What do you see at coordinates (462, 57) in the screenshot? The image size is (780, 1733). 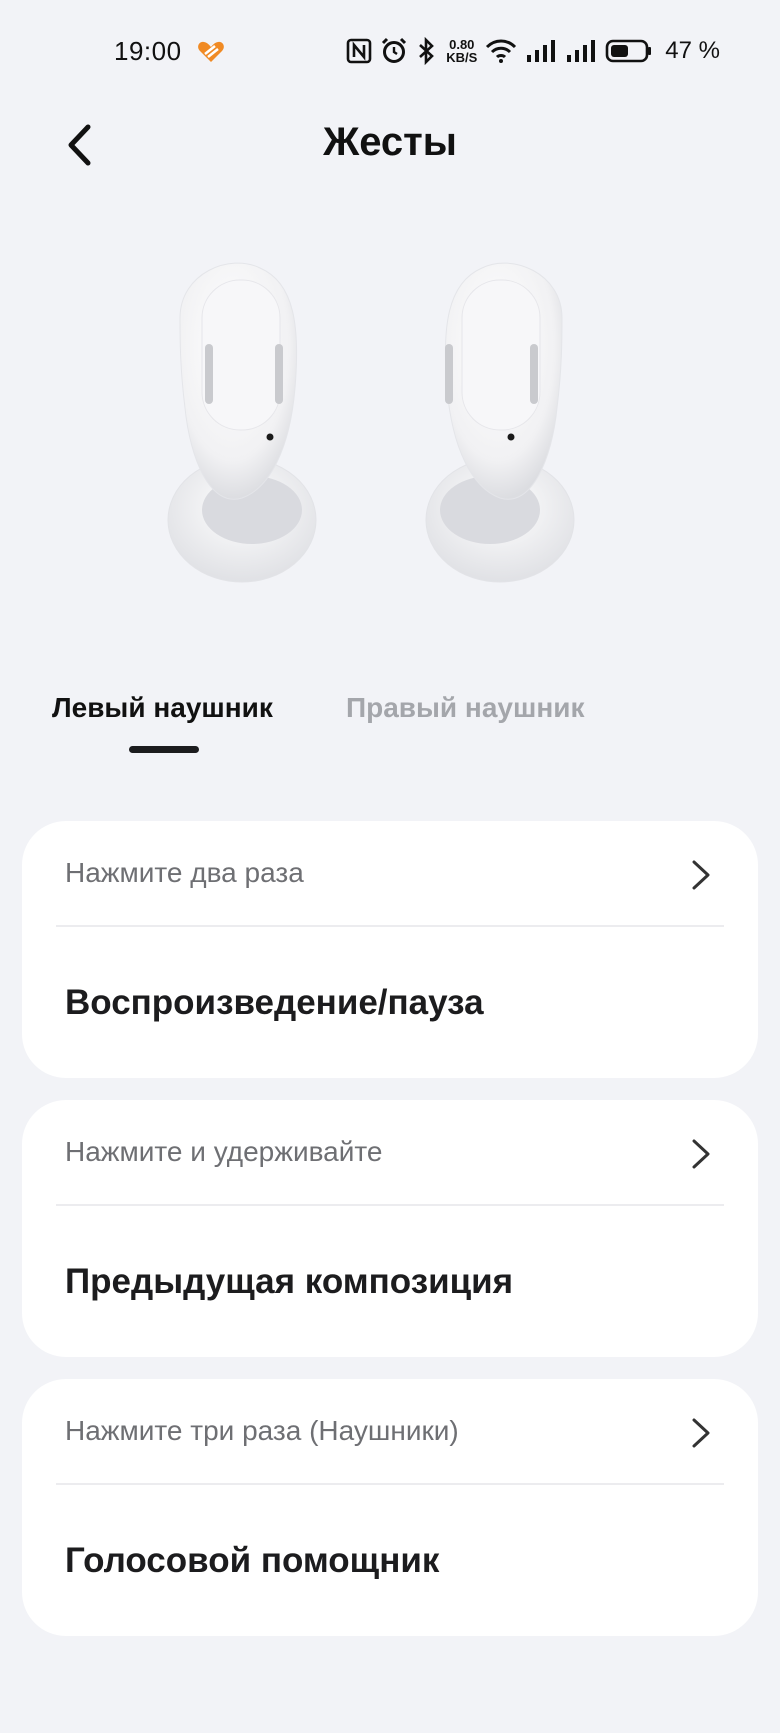 I see `net-speed-unit: KB/S` at bounding box center [462, 57].